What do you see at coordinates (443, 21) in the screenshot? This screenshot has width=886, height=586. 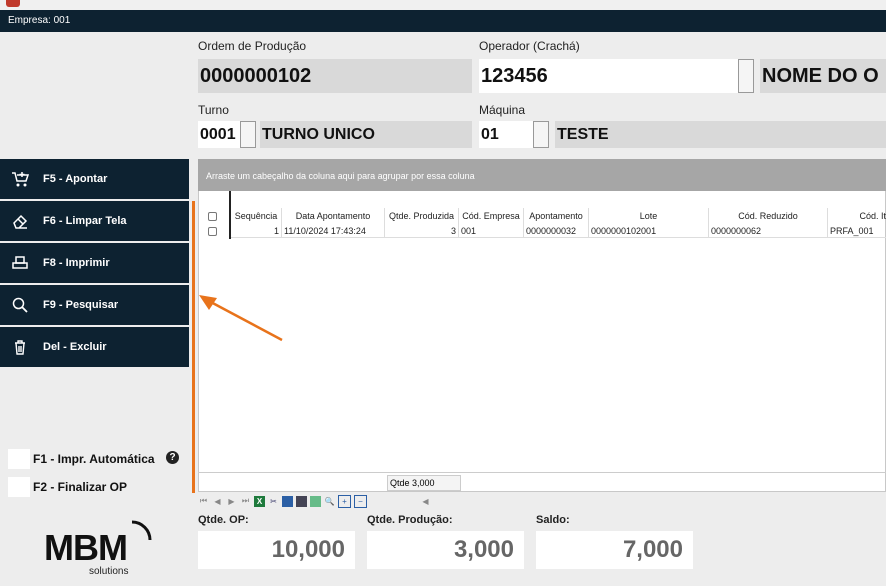 I see `empresa-bar: Empresa: 001` at bounding box center [443, 21].